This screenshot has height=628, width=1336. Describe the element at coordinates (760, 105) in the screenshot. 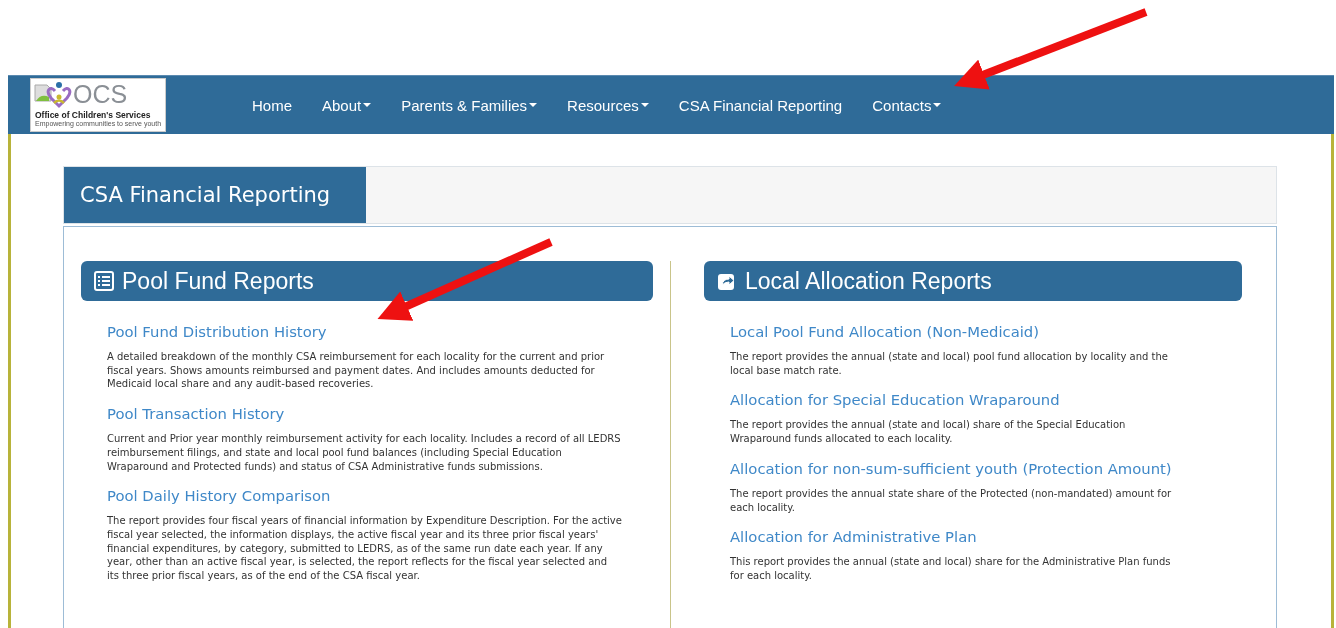

I see `nav-link: CSA Financial Reporting` at that location.